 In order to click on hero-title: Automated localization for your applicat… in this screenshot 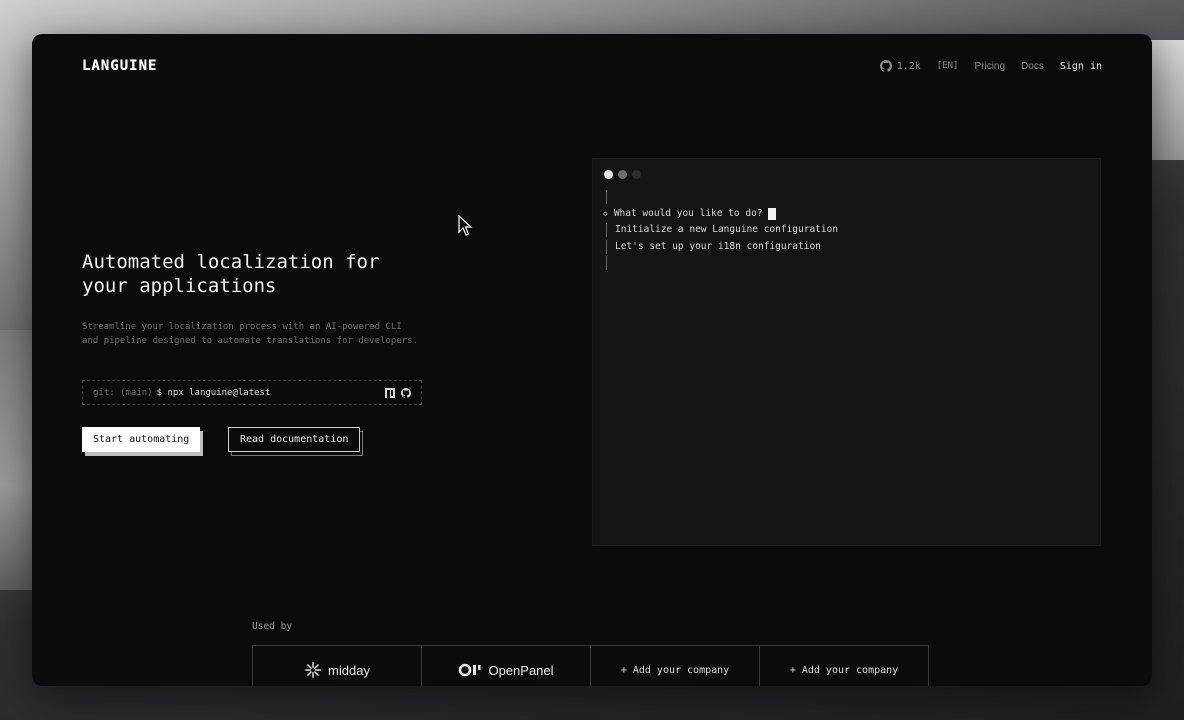, I will do `click(231, 274)`.